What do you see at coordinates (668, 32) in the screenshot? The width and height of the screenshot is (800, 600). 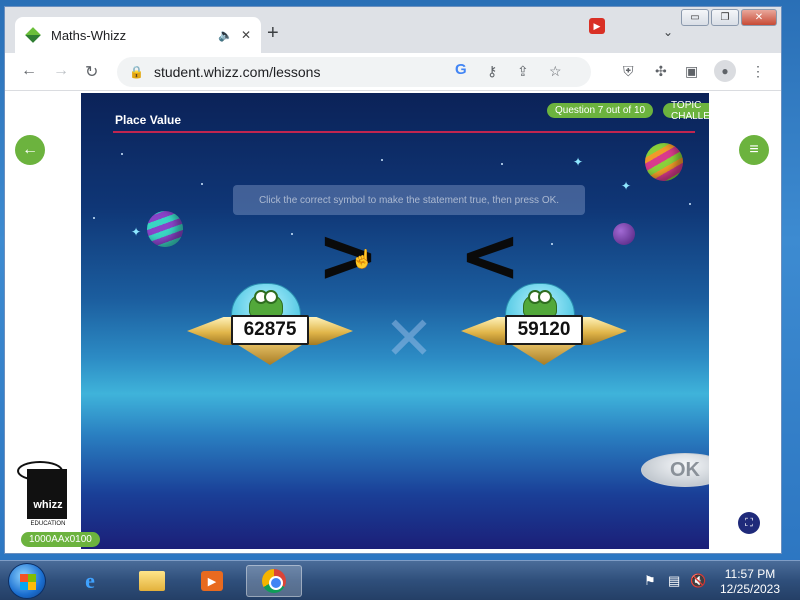 I see `tab-search-chevron-icon: ⌄` at bounding box center [668, 32].